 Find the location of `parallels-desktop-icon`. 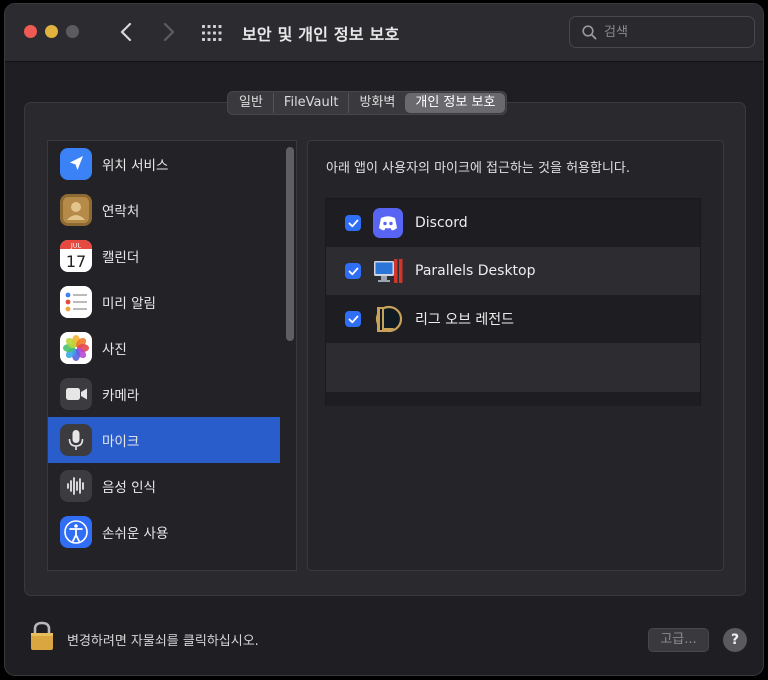

parallels-desktop-icon is located at coordinates (388, 271).